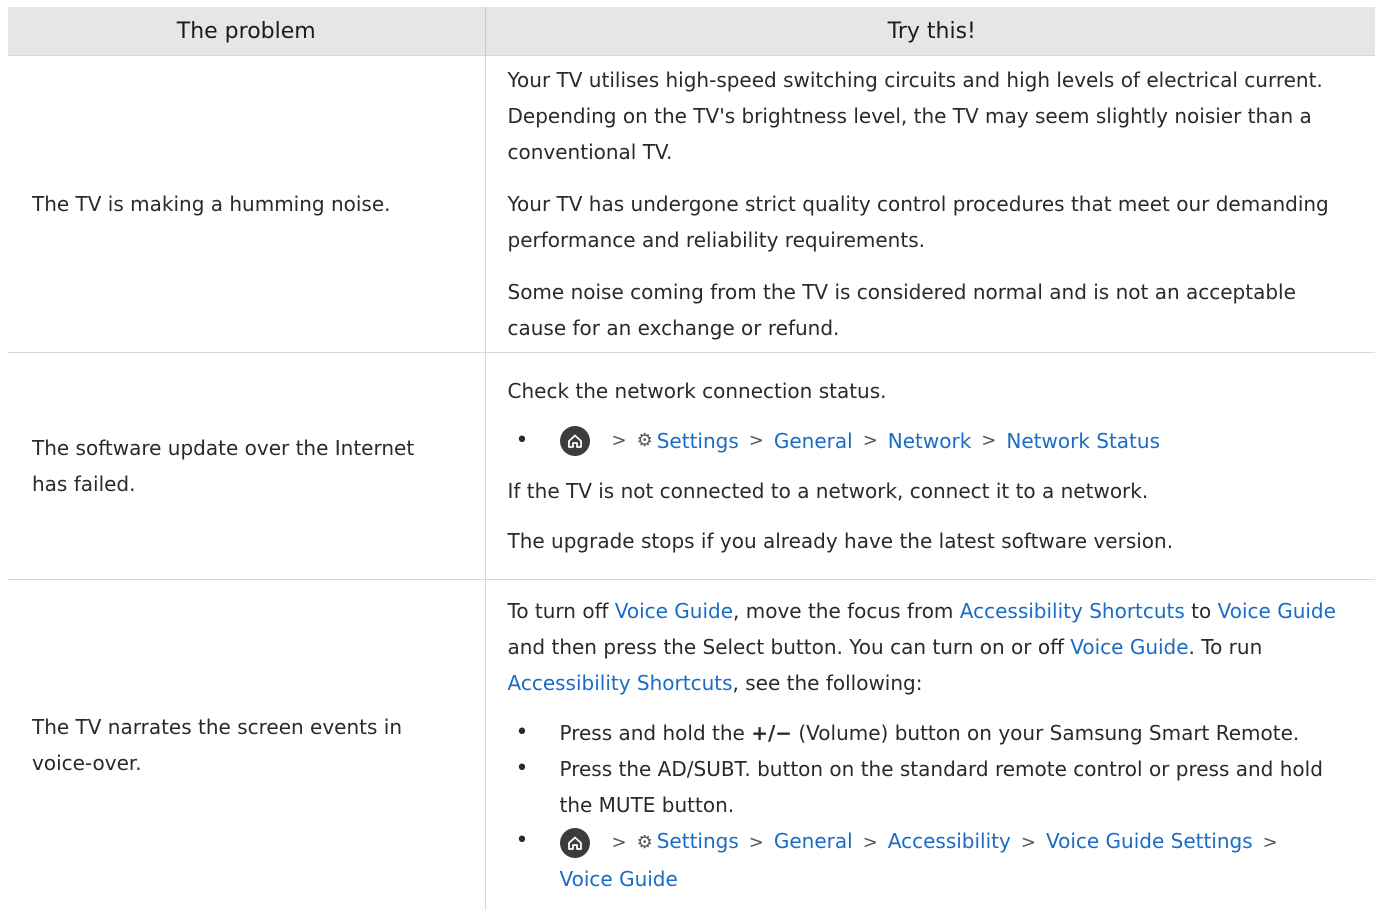  Describe the element at coordinates (697, 391) in the screenshot. I see `solution-paragraph: Check the network connection status.` at that location.